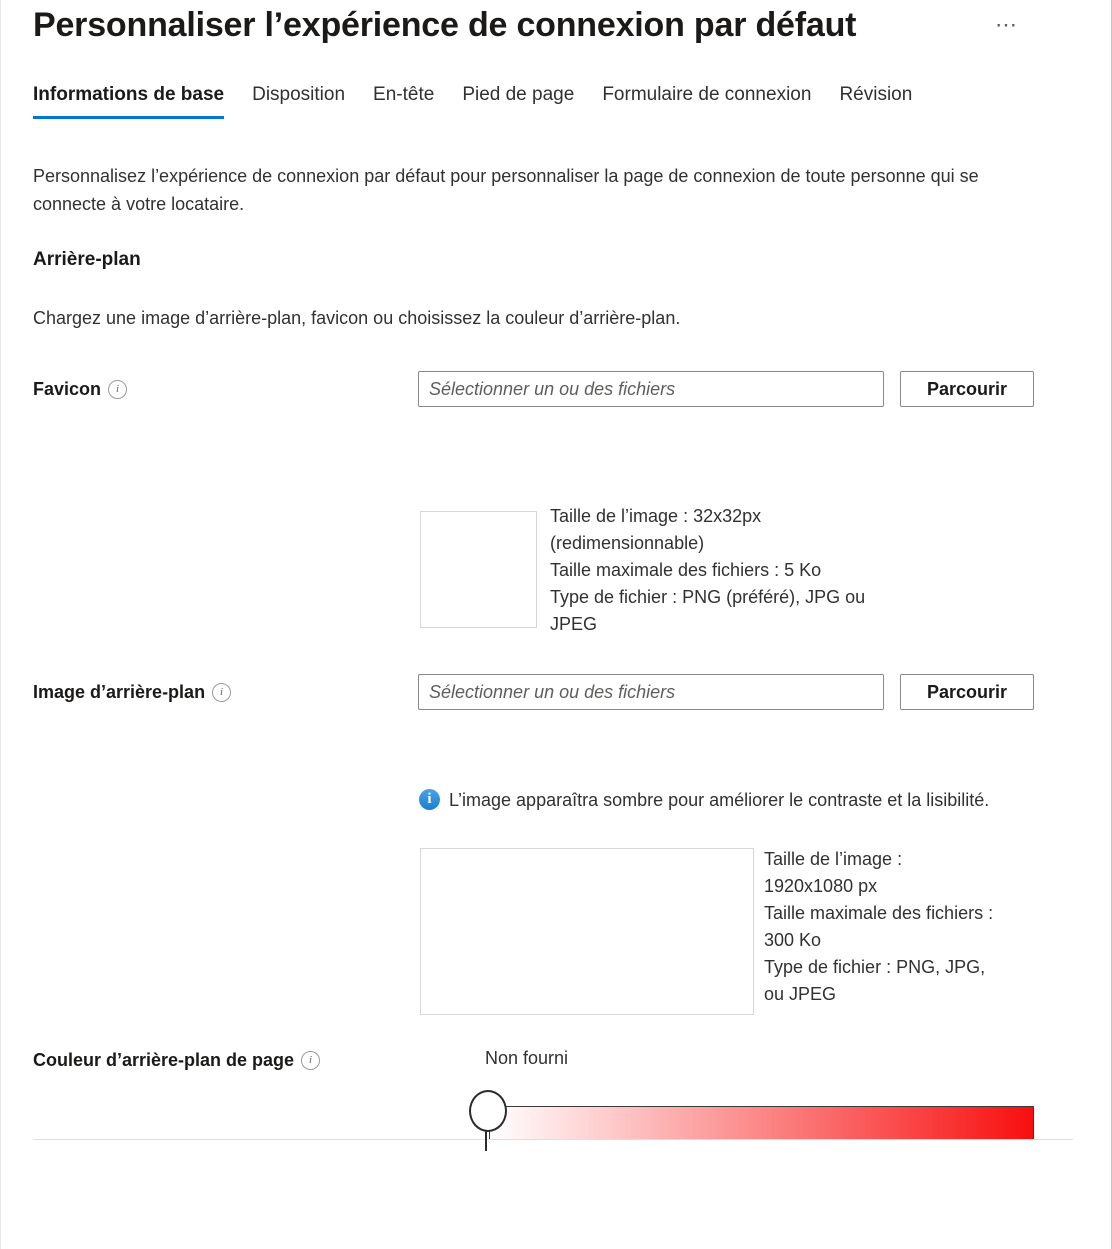 Image resolution: width=1112 pixels, height=1249 pixels. What do you see at coordinates (299, 94) in the screenshot?
I see `tab-label: Disposition` at bounding box center [299, 94].